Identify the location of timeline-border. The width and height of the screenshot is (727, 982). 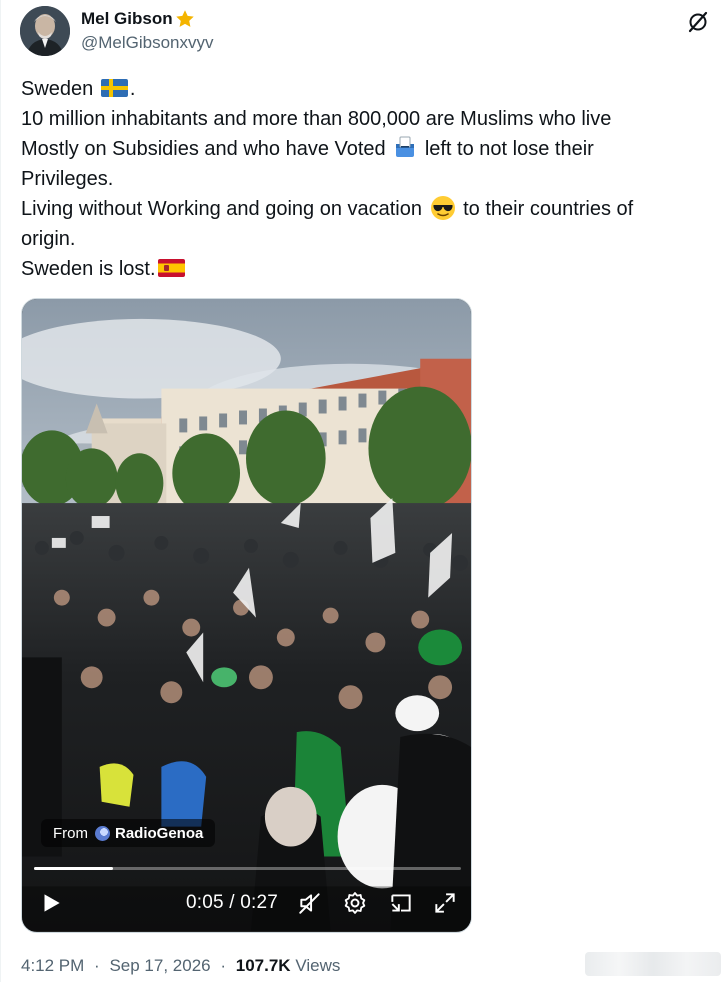
(0, 491).